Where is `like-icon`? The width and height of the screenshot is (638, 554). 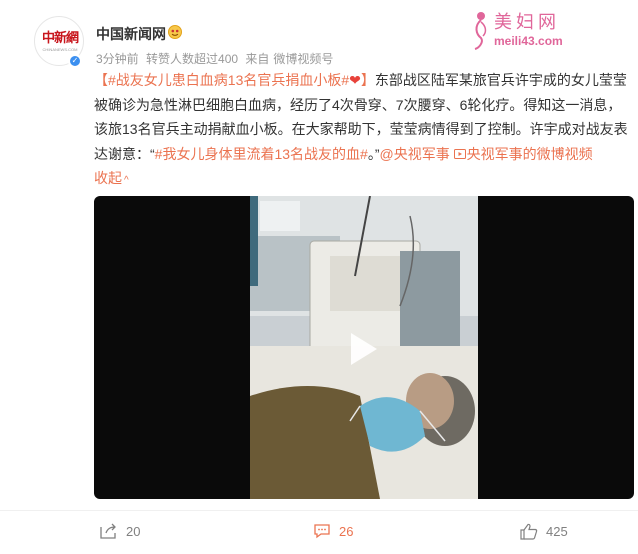
like-icon is located at coordinates (529, 531).